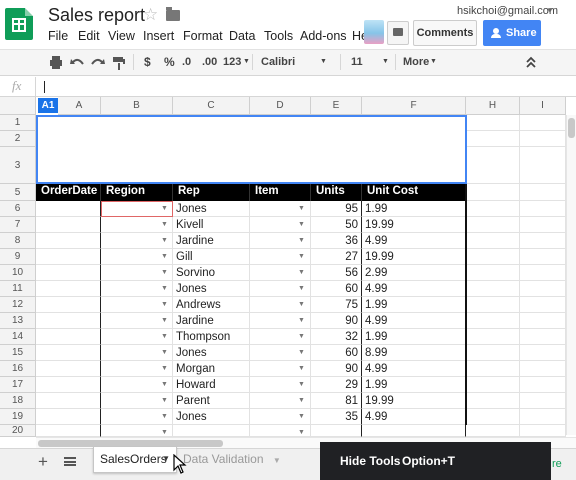 The image size is (576, 480). I want to click on sheet-tab-salesorders: SalesOrders ▼, so click(135, 460).